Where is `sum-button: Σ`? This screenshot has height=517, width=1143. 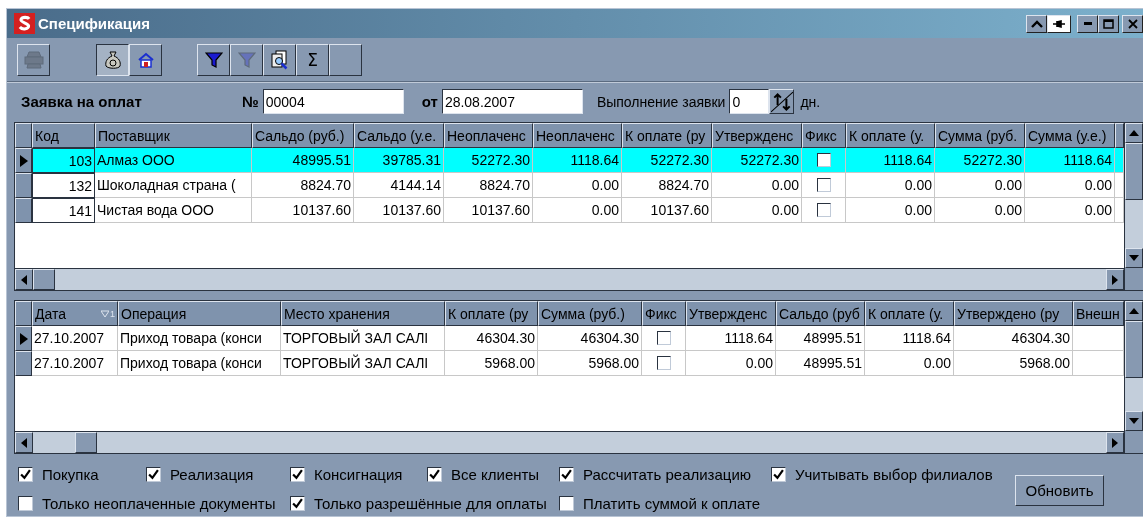
sum-button: Σ is located at coordinates (312, 59).